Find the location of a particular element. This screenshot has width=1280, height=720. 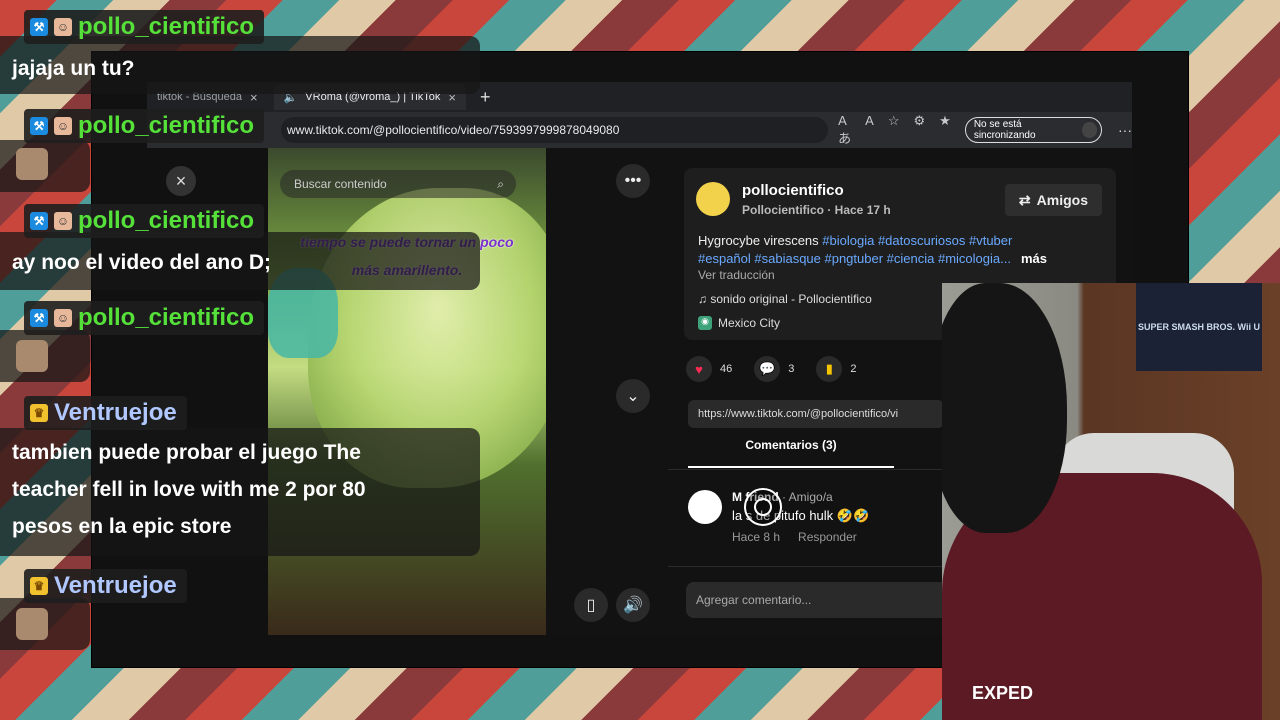

comment-icon: 💬 is located at coordinates (767, 369).